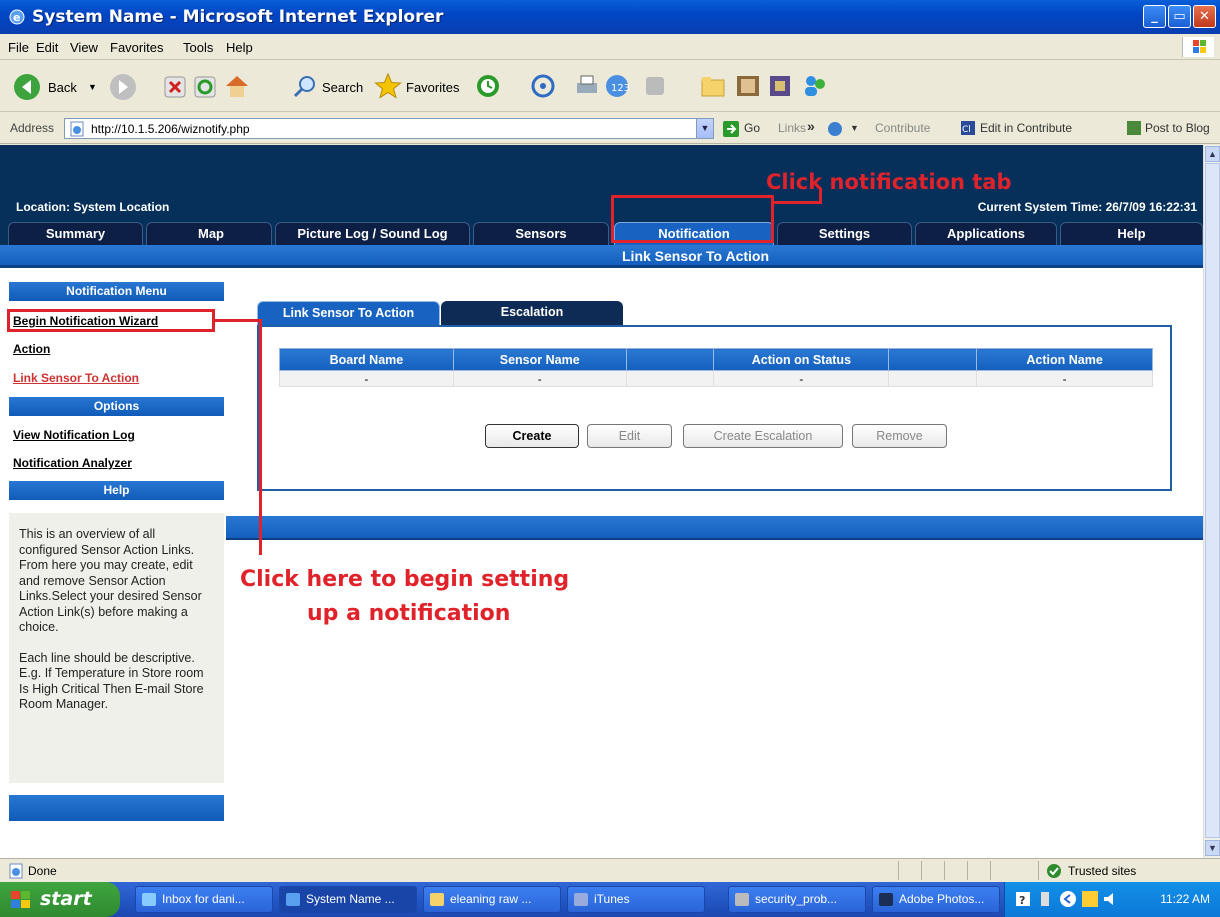 The image size is (1220, 917). What do you see at coordinates (714, 528) in the screenshot?
I see `content-footer-bar` at bounding box center [714, 528].